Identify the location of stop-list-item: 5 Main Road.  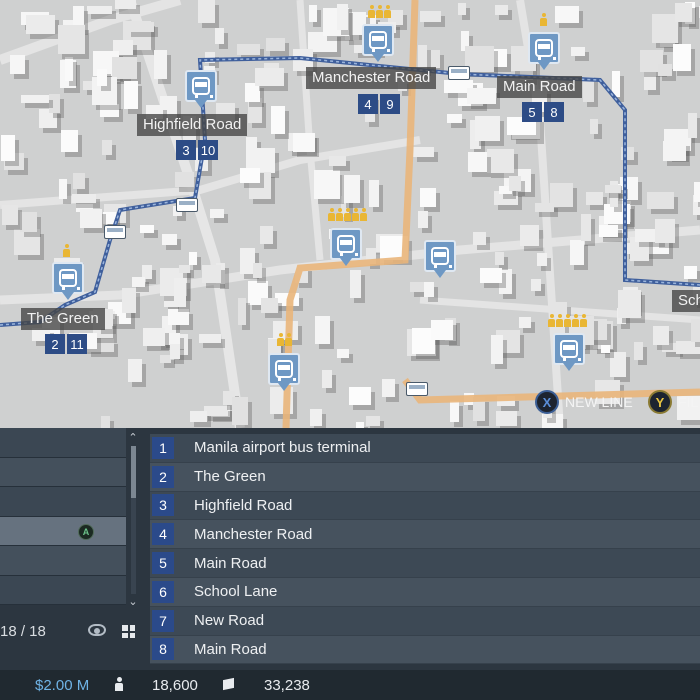
(425, 563).